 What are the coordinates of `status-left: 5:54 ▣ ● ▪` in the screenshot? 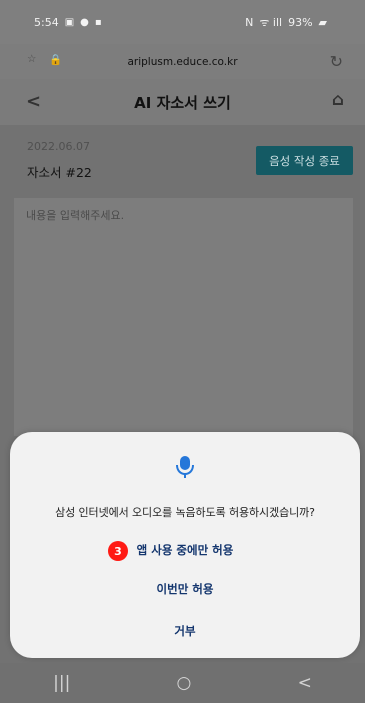 It's located at (68, 22).